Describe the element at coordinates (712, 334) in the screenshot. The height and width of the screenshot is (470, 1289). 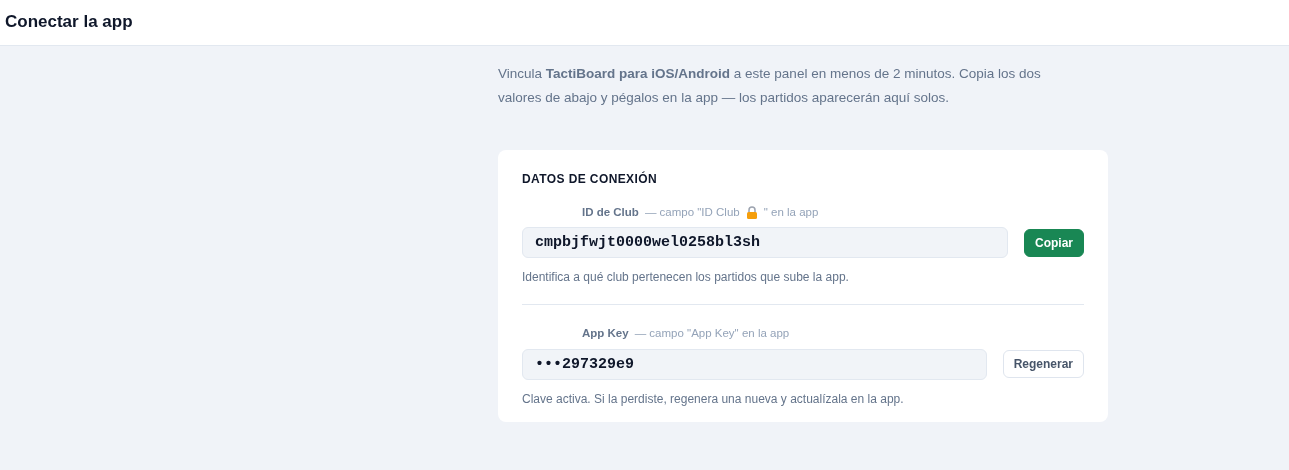
I see `field-hint: — campo "App Key" en la app` at that location.